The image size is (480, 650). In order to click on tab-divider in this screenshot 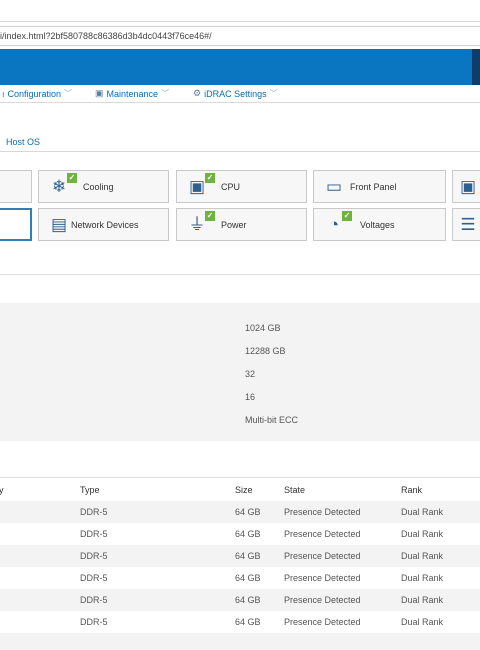, I will do `click(240, 151)`.